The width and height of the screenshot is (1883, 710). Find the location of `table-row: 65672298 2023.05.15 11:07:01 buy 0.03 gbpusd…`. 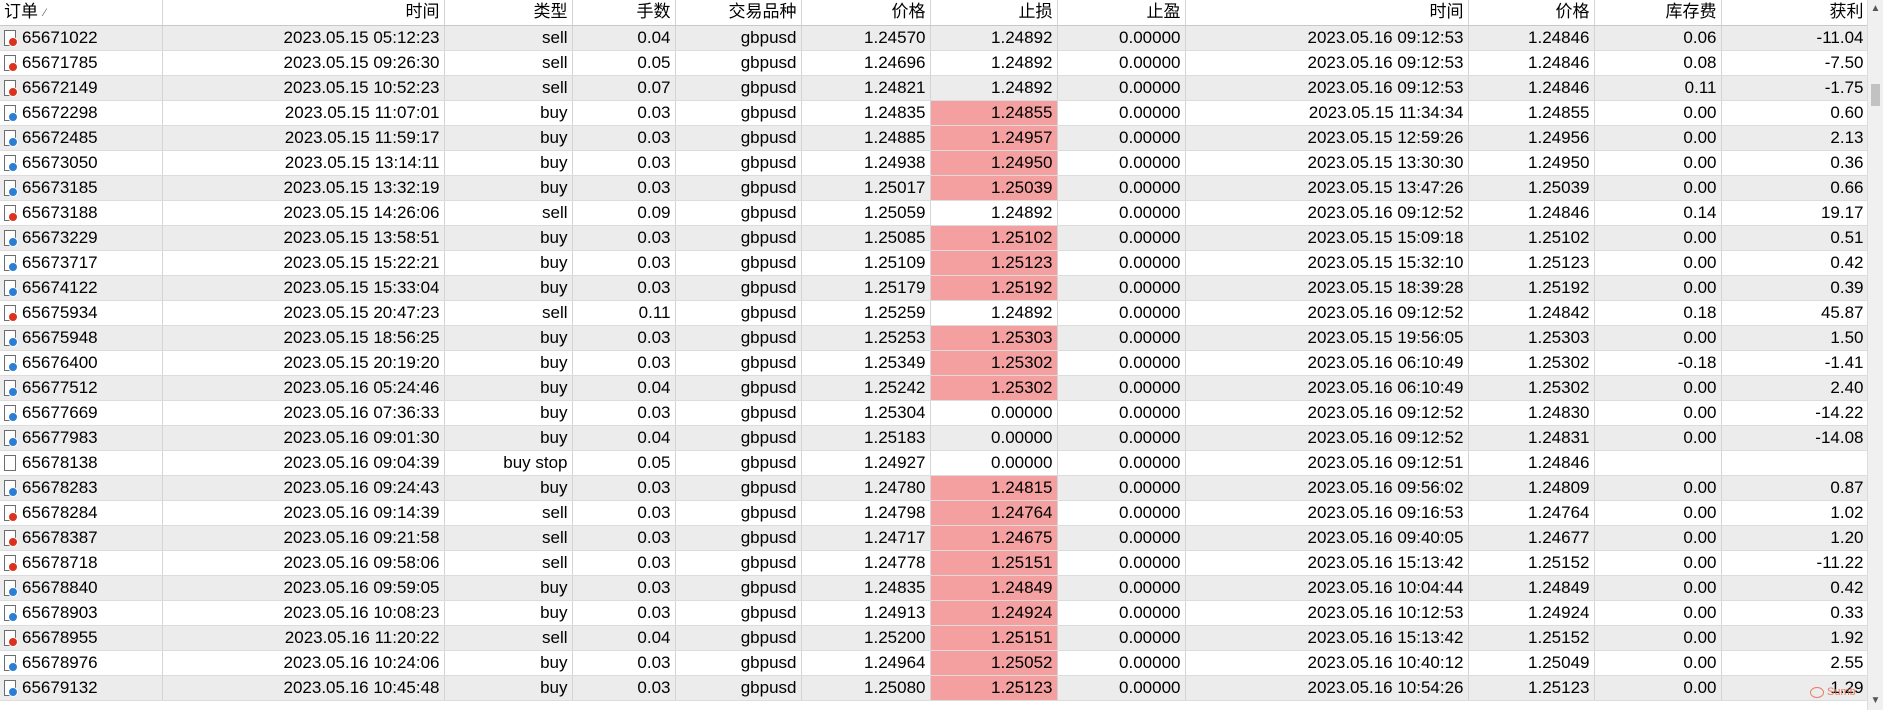

table-row: 65672298 2023.05.15 11:07:01 buy 0.03 gbpusd… is located at coordinates (934, 113).